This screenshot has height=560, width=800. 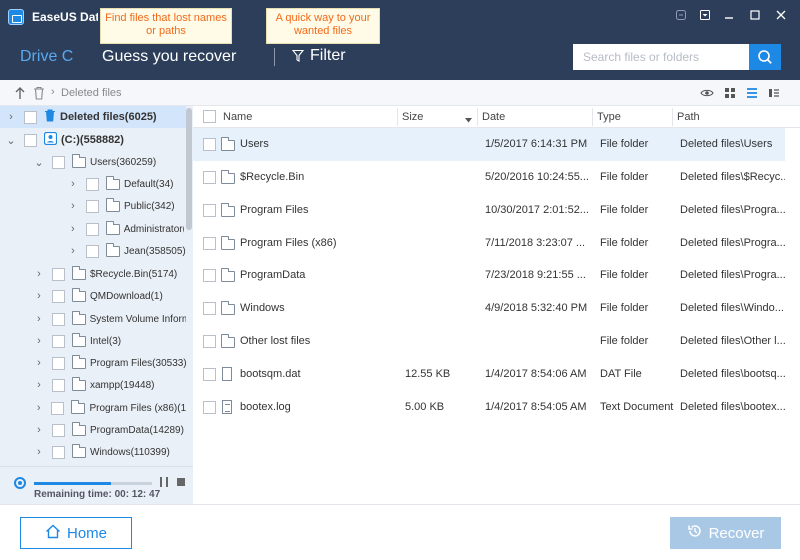 I want to click on tree-item-xampp: › xampp(19448), so click(x=110, y=385).